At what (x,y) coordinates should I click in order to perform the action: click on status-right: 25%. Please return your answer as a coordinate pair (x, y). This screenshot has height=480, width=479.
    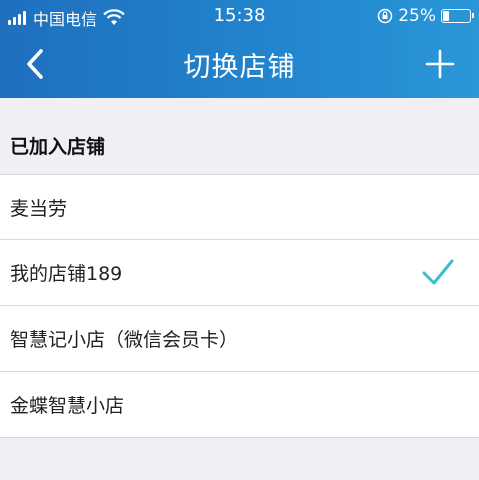
    Looking at the image, I should click on (425, 16).